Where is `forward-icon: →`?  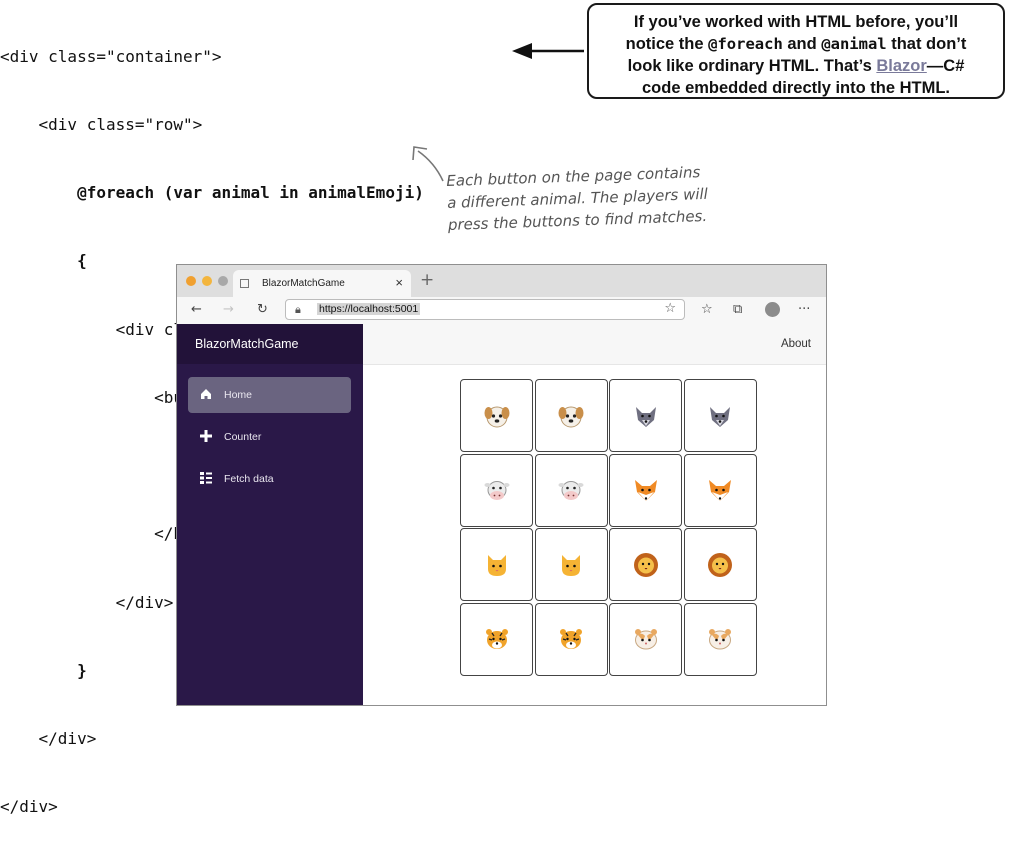
forward-icon: → is located at coordinates (228, 310).